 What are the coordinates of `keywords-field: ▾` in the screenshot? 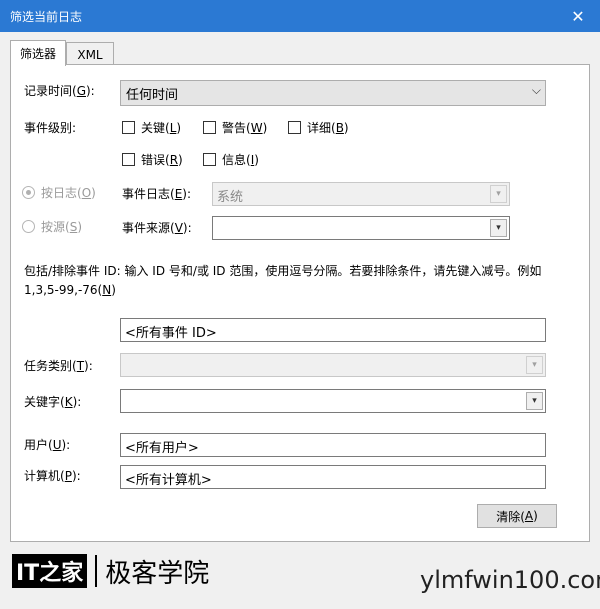 It's located at (333, 401).